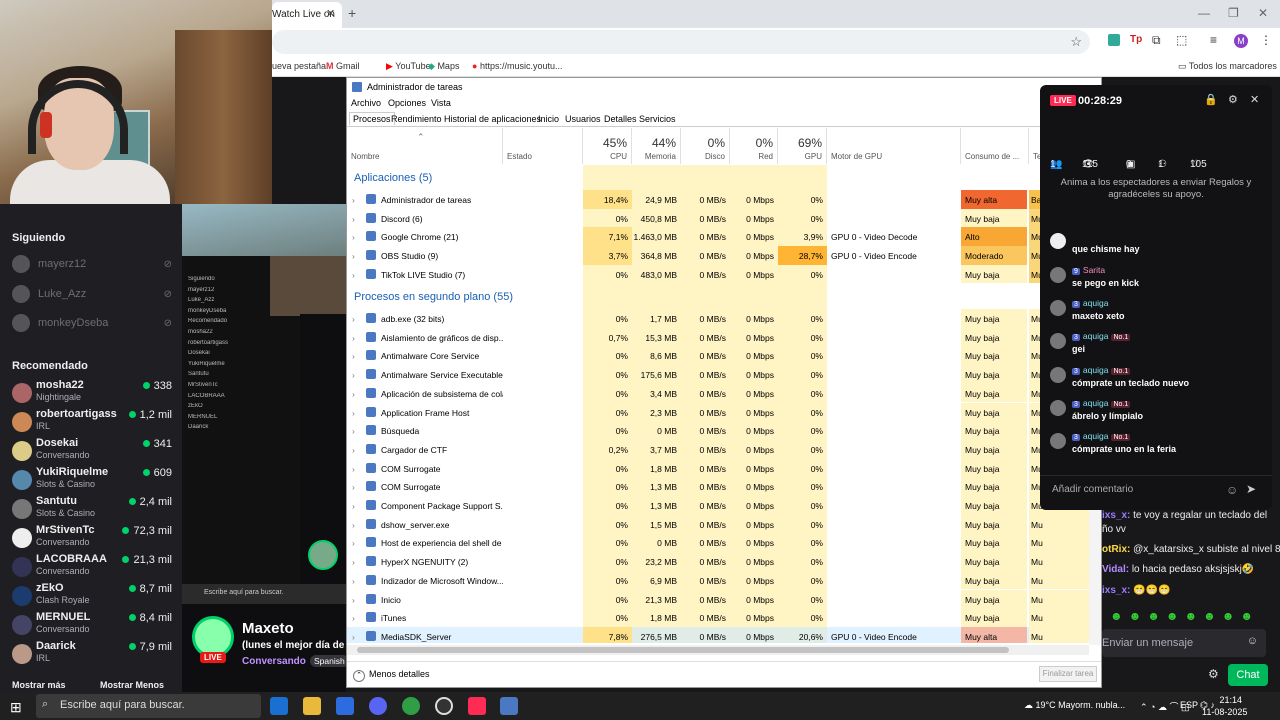 The image size is (1280, 720). What do you see at coordinates (92, 264) in the screenshot?
I see `following-item: mayerz12 ⊘` at bounding box center [92, 264].